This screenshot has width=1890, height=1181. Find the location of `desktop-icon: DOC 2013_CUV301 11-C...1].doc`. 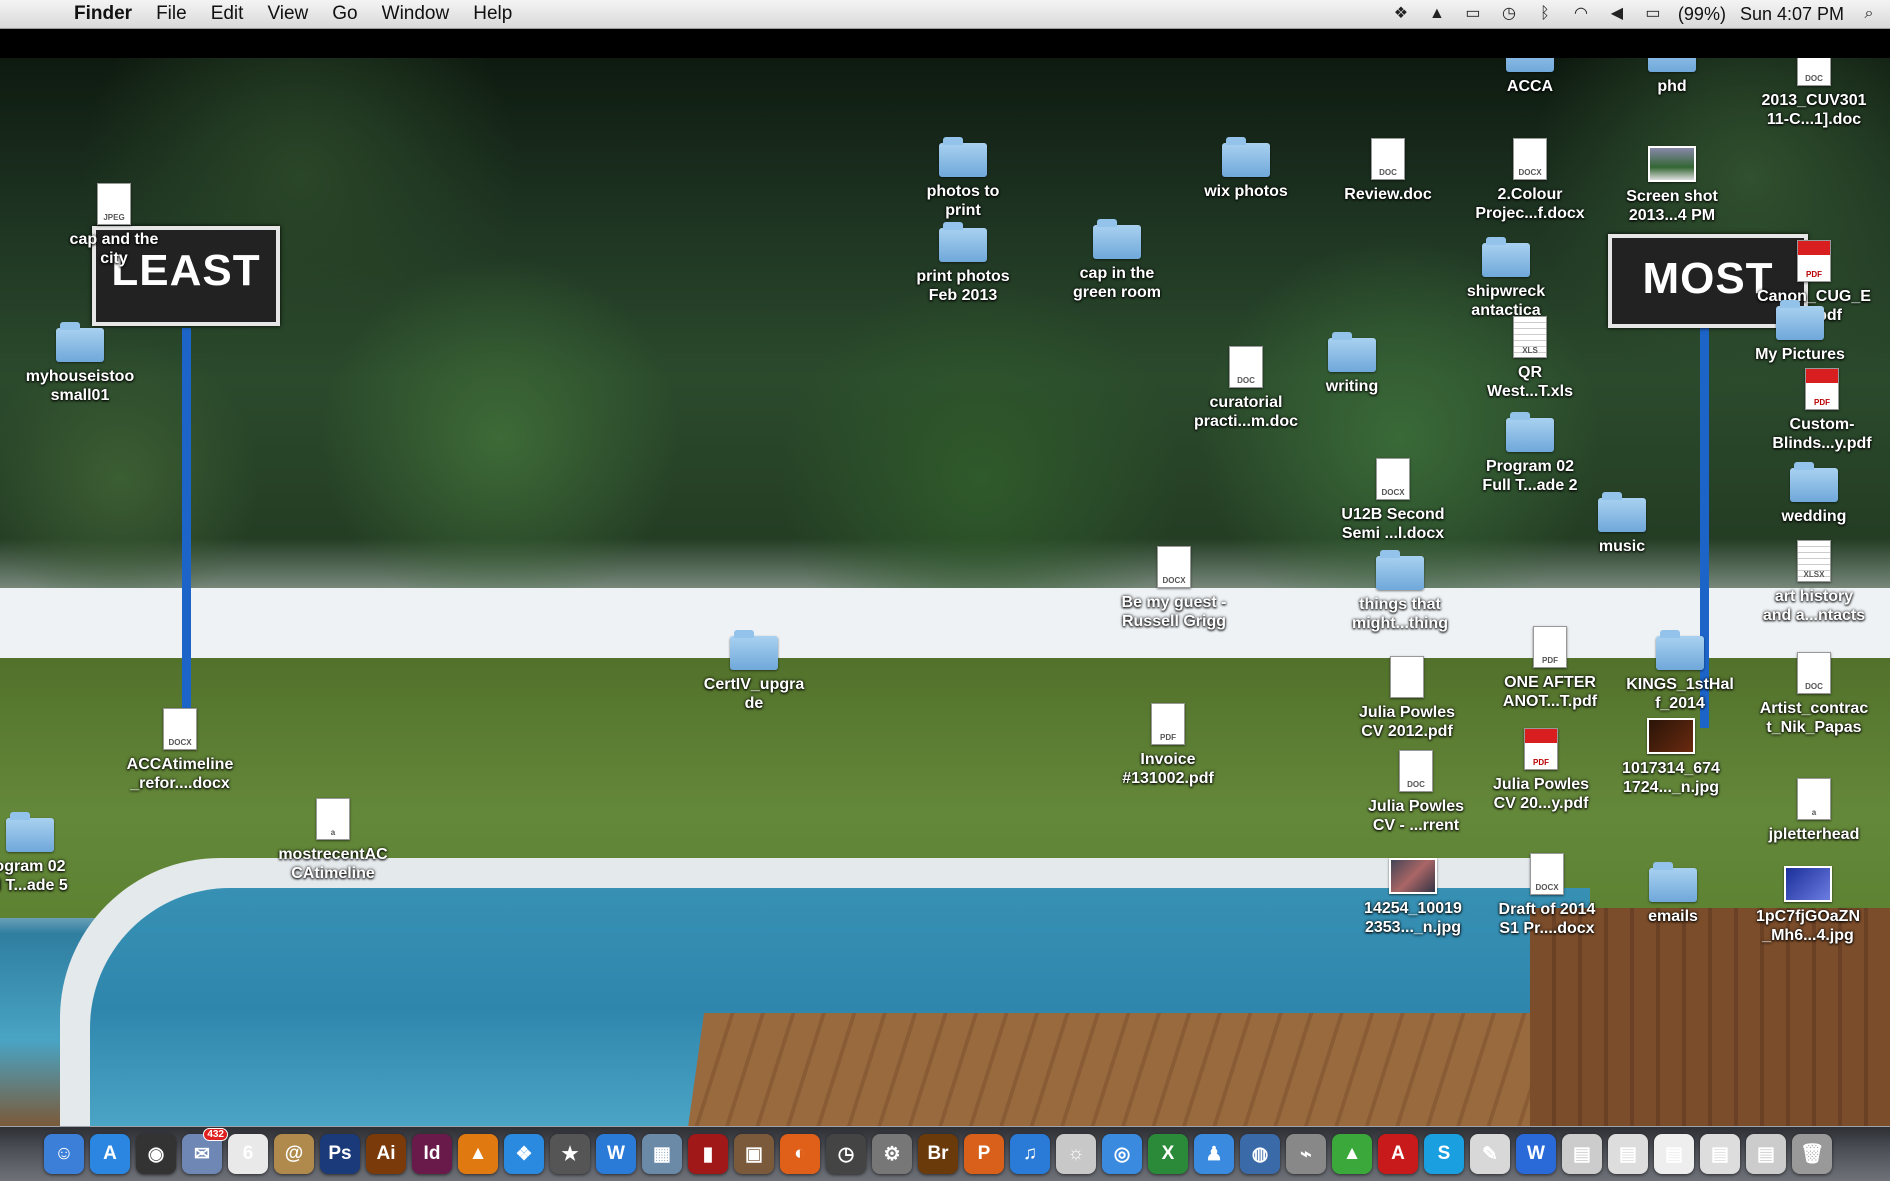

desktop-icon: DOC 2013_CUV301 11-C...1].doc is located at coordinates (1814, 93).